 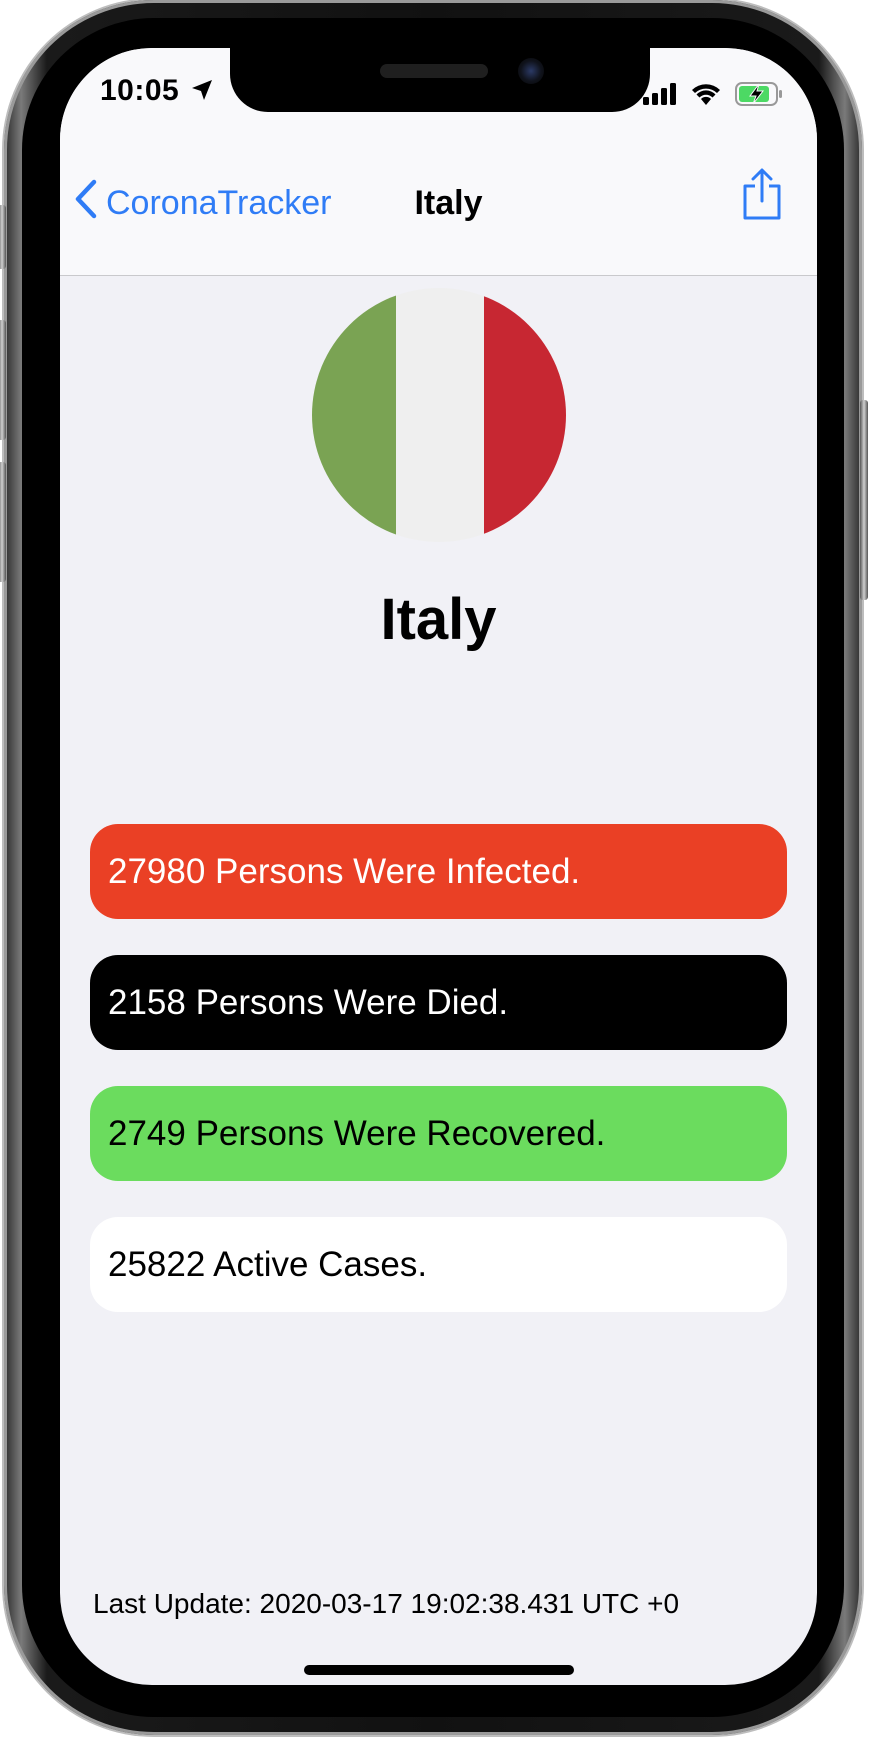 What do you see at coordinates (308, 1002) in the screenshot?
I see `died-label: 2158 Persons Were Died.` at bounding box center [308, 1002].